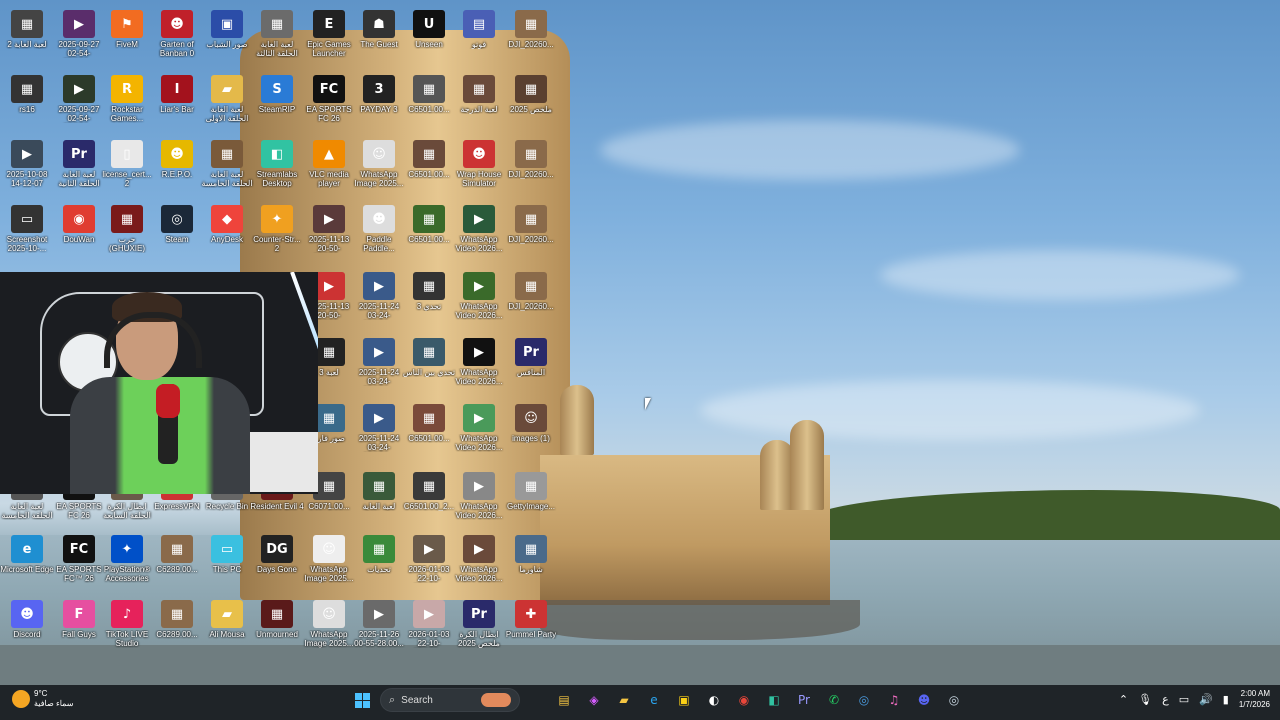 This screenshot has width=1280, height=720. I want to click on network-icon: ▭, so click(1184, 699).